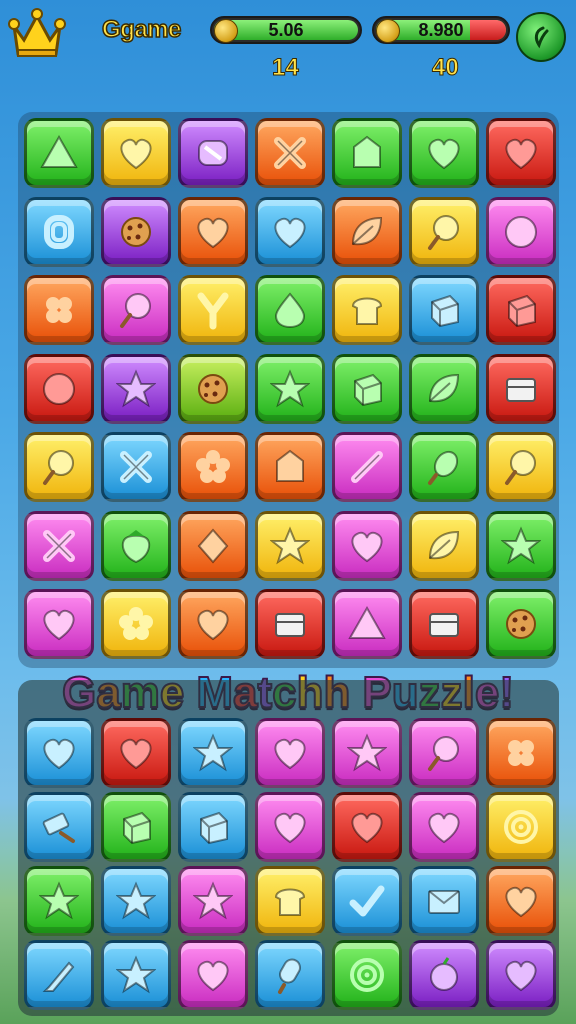 Image resolution: width=576 pixels, height=1024 pixels. I want to click on settings-button, so click(541, 37).